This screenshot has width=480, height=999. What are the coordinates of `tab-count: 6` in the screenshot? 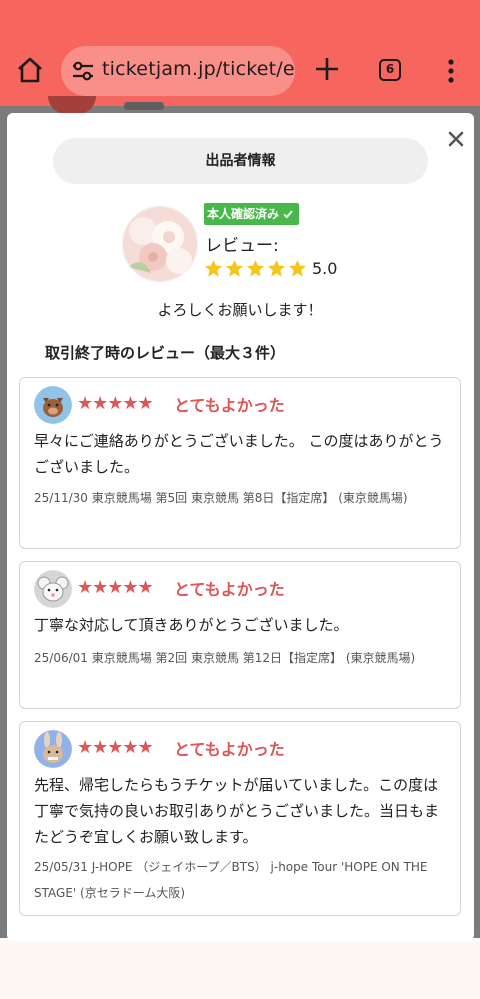 It's located at (390, 69).